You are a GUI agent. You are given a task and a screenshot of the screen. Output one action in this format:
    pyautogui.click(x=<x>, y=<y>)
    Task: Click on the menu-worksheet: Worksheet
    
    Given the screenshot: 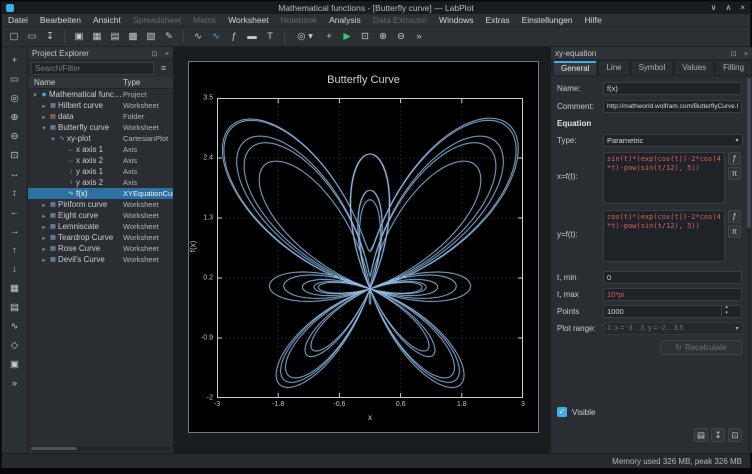 What is the action you would take?
    pyautogui.click(x=248, y=20)
    